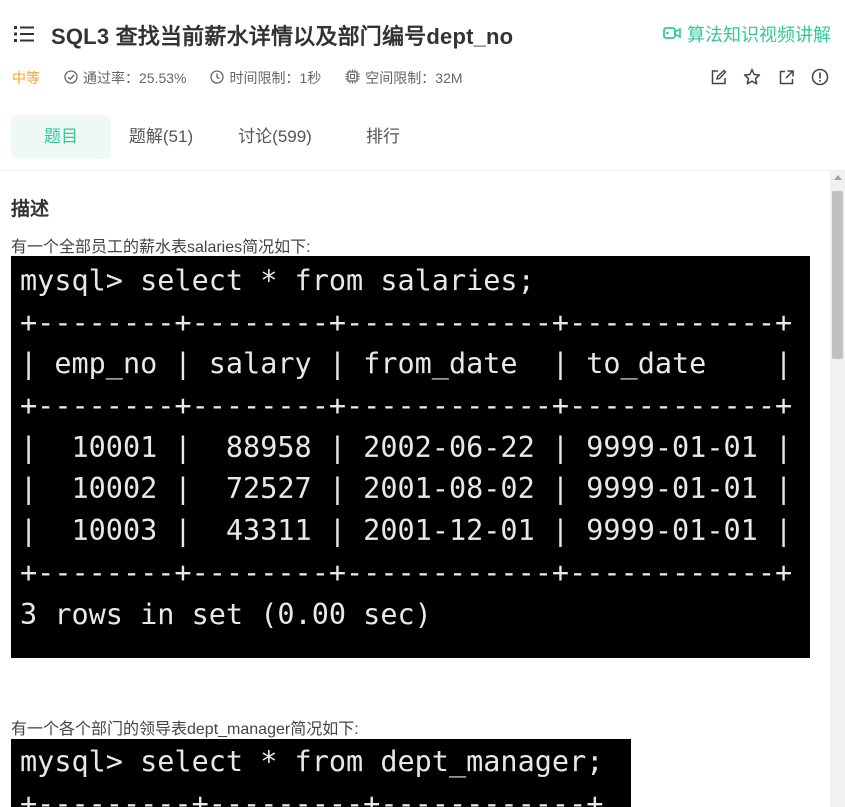 The width and height of the screenshot is (845, 807). Describe the element at coordinates (275, 137) in the screenshot. I see `tab-discussion: 讨论(599)` at that location.